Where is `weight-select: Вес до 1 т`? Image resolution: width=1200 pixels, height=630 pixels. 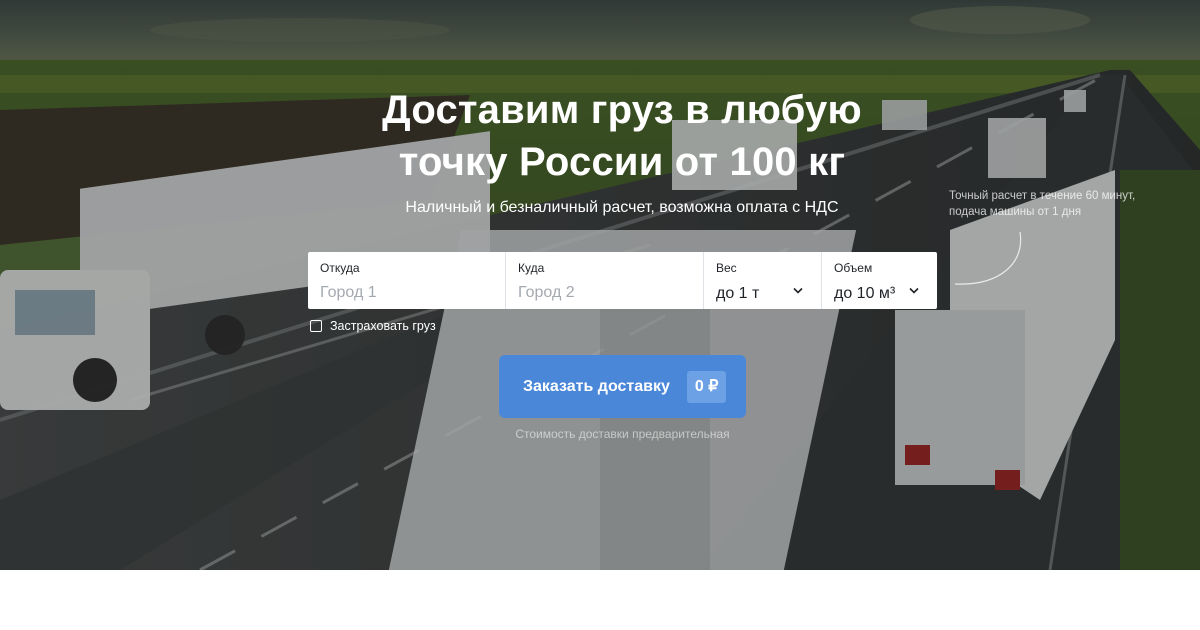
weight-select: Вес до 1 т is located at coordinates (763, 280).